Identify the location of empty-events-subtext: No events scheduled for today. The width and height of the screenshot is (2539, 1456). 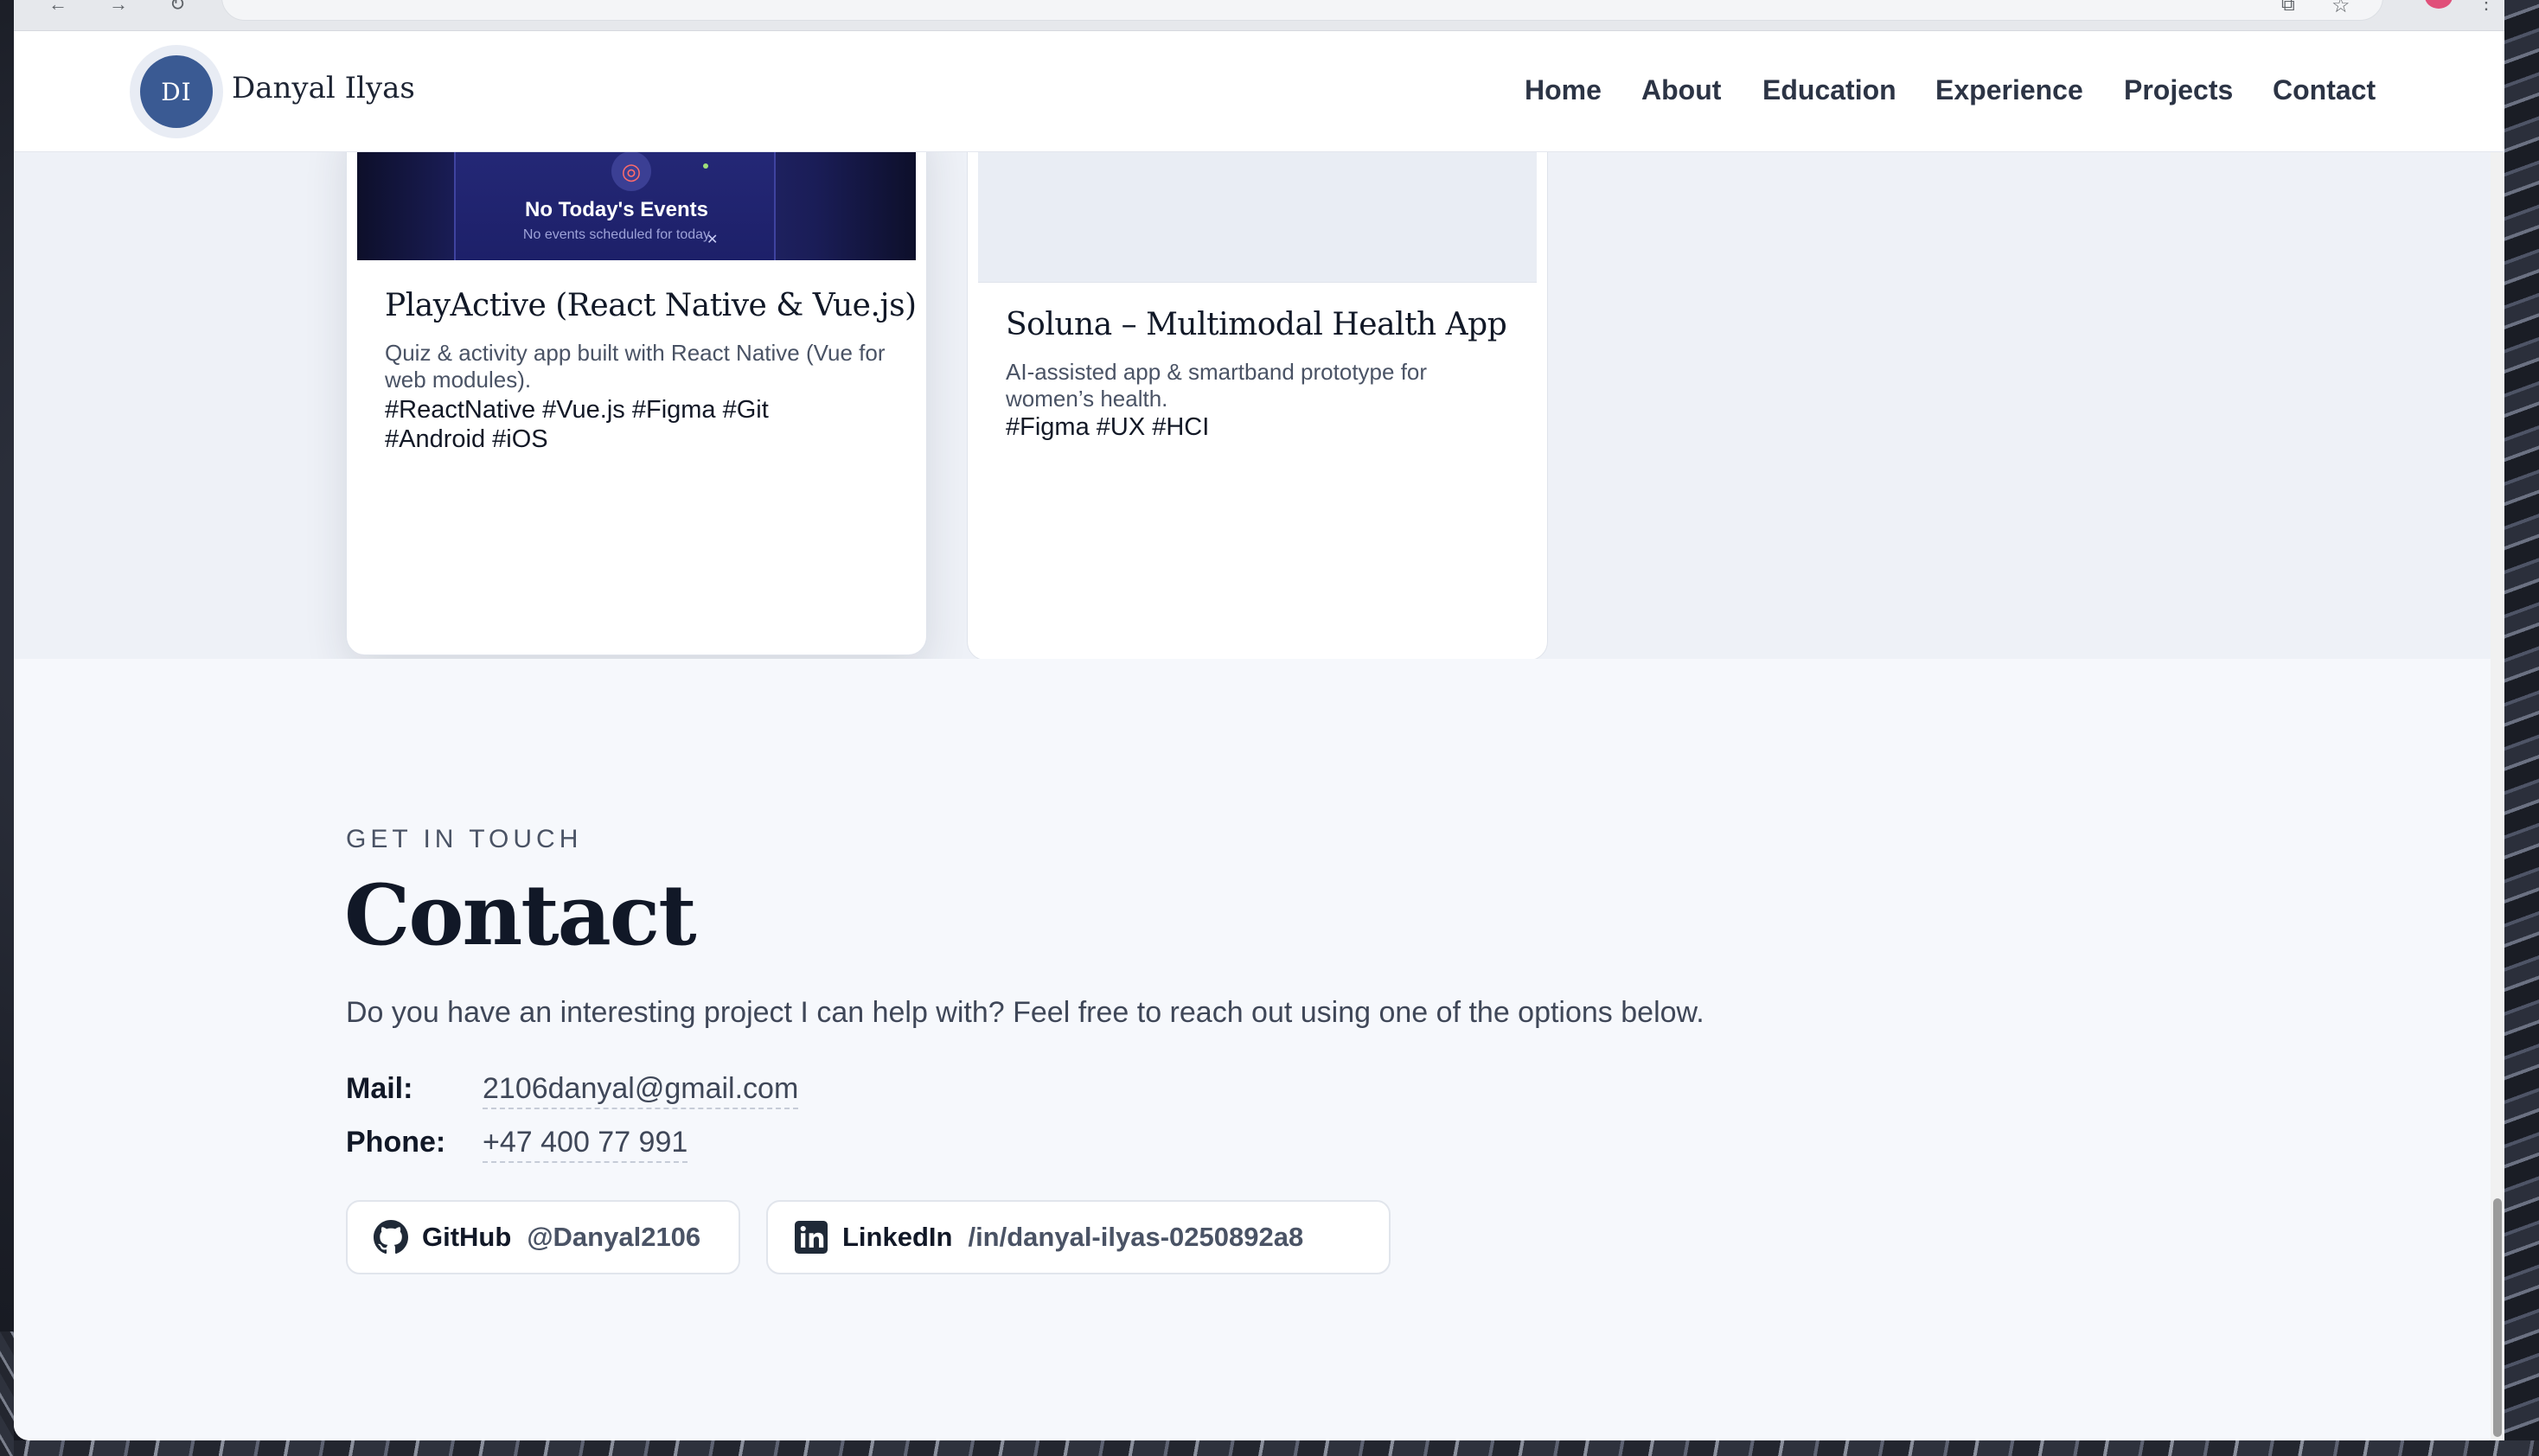
(616, 235).